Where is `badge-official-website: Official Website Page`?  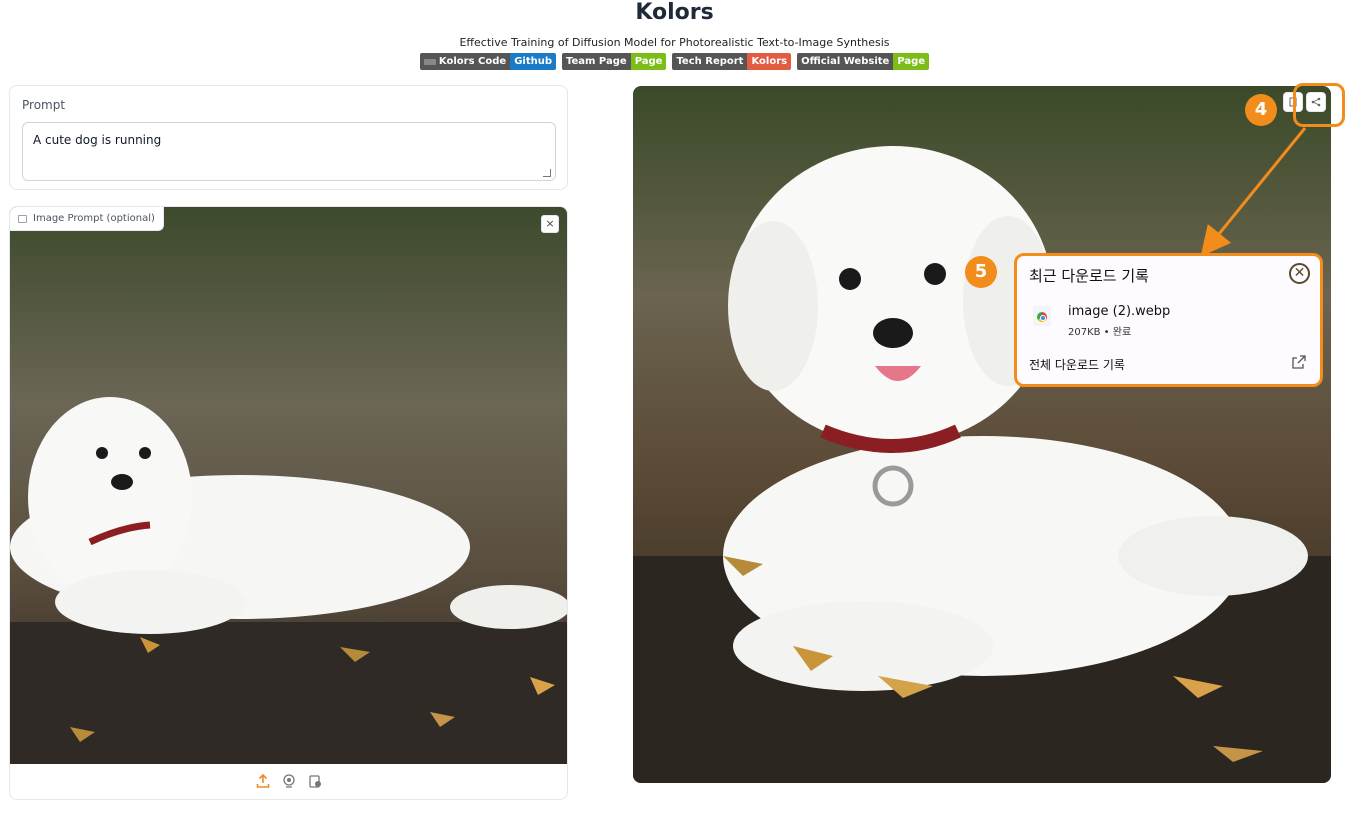 badge-official-website: Official Website Page is located at coordinates (863, 61).